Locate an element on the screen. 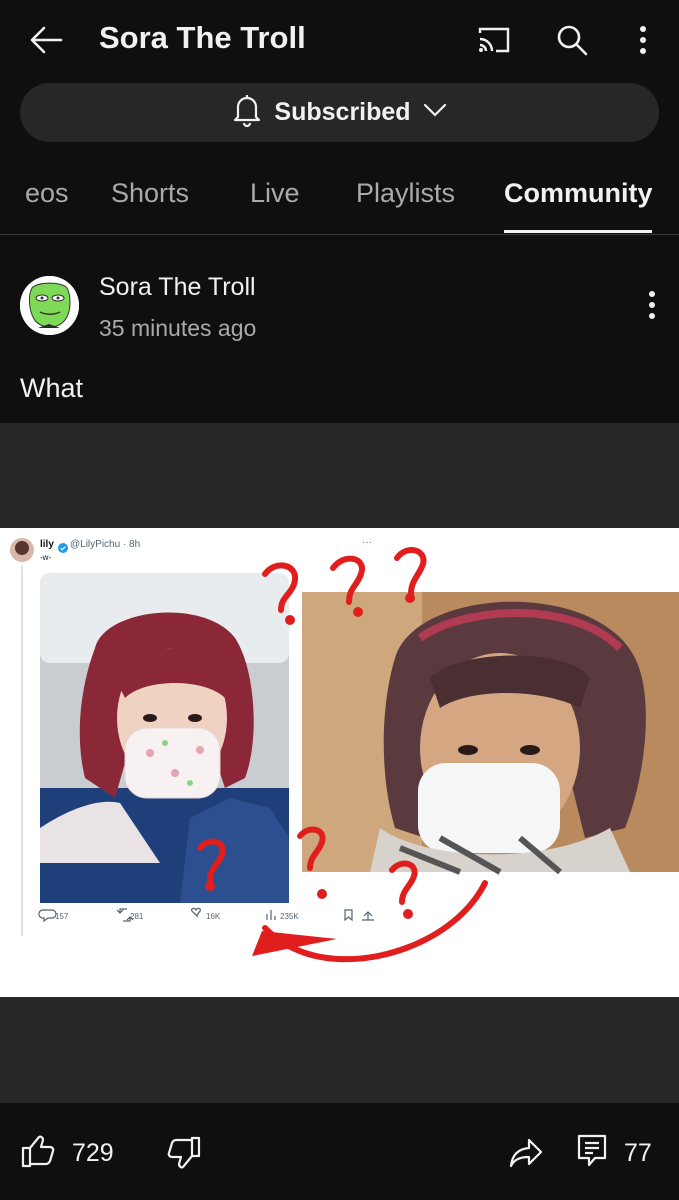 The width and height of the screenshot is (679, 1200). dislike-icon is located at coordinates (184, 1153).